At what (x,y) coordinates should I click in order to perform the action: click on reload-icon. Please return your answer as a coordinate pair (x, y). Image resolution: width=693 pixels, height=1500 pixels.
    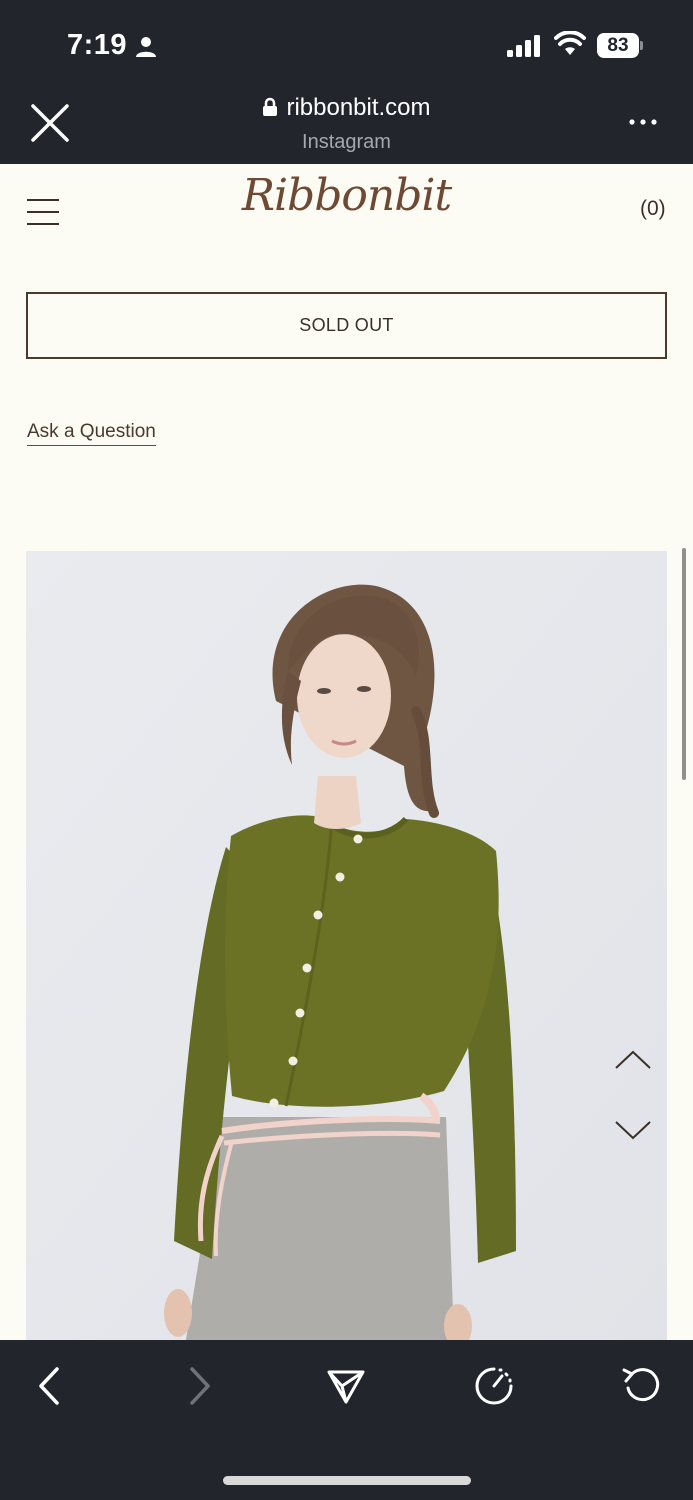
    Looking at the image, I should click on (642, 1386).